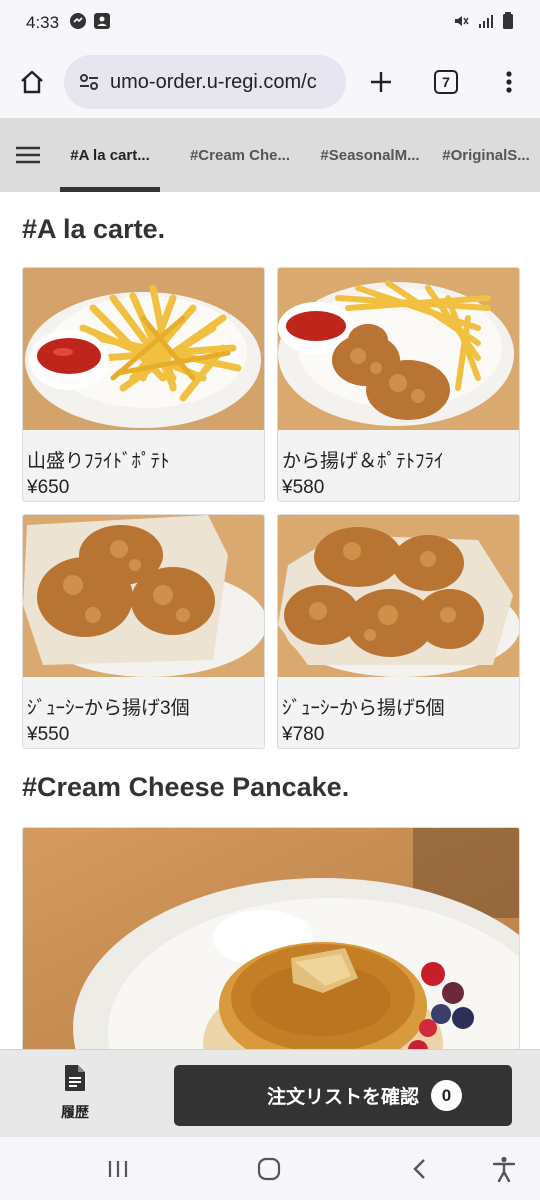  Describe the element at coordinates (75, 1093) in the screenshot. I see `history-button: 履歴` at that location.